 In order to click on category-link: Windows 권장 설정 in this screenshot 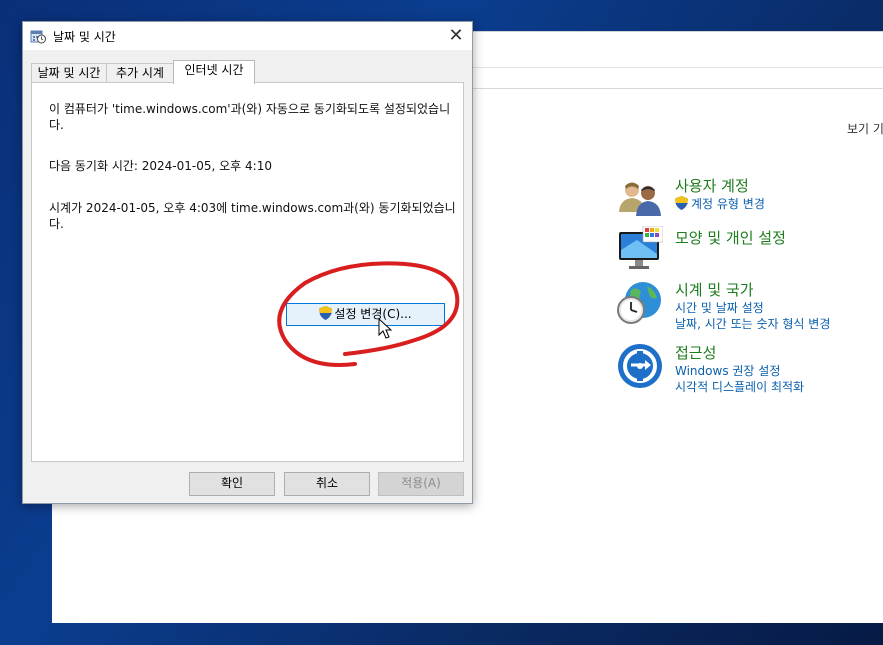, I will do `click(779, 371)`.